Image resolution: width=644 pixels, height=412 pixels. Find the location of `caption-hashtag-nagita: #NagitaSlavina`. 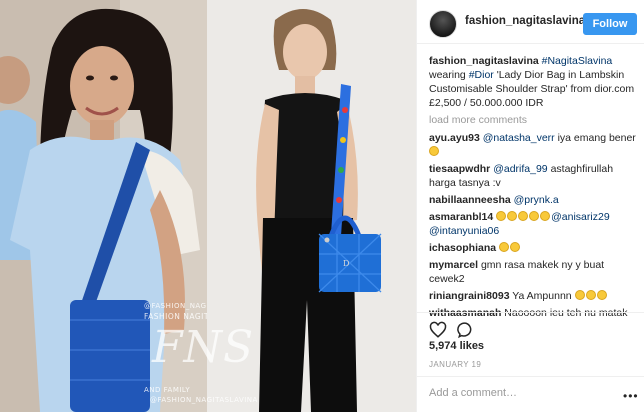

caption-hashtag-nagita: #NagitaSlavina is located at coordinates (577, 61).